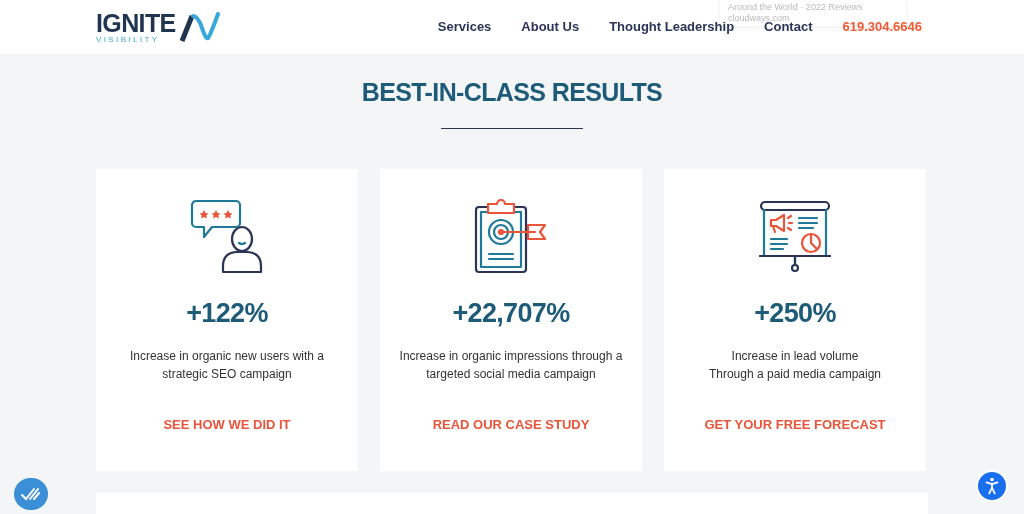 This screenshot has height=514, width=1024. Describe the element at coordinates (795, 313) in the screenshot. I see `stat-value: +250%` at that location.